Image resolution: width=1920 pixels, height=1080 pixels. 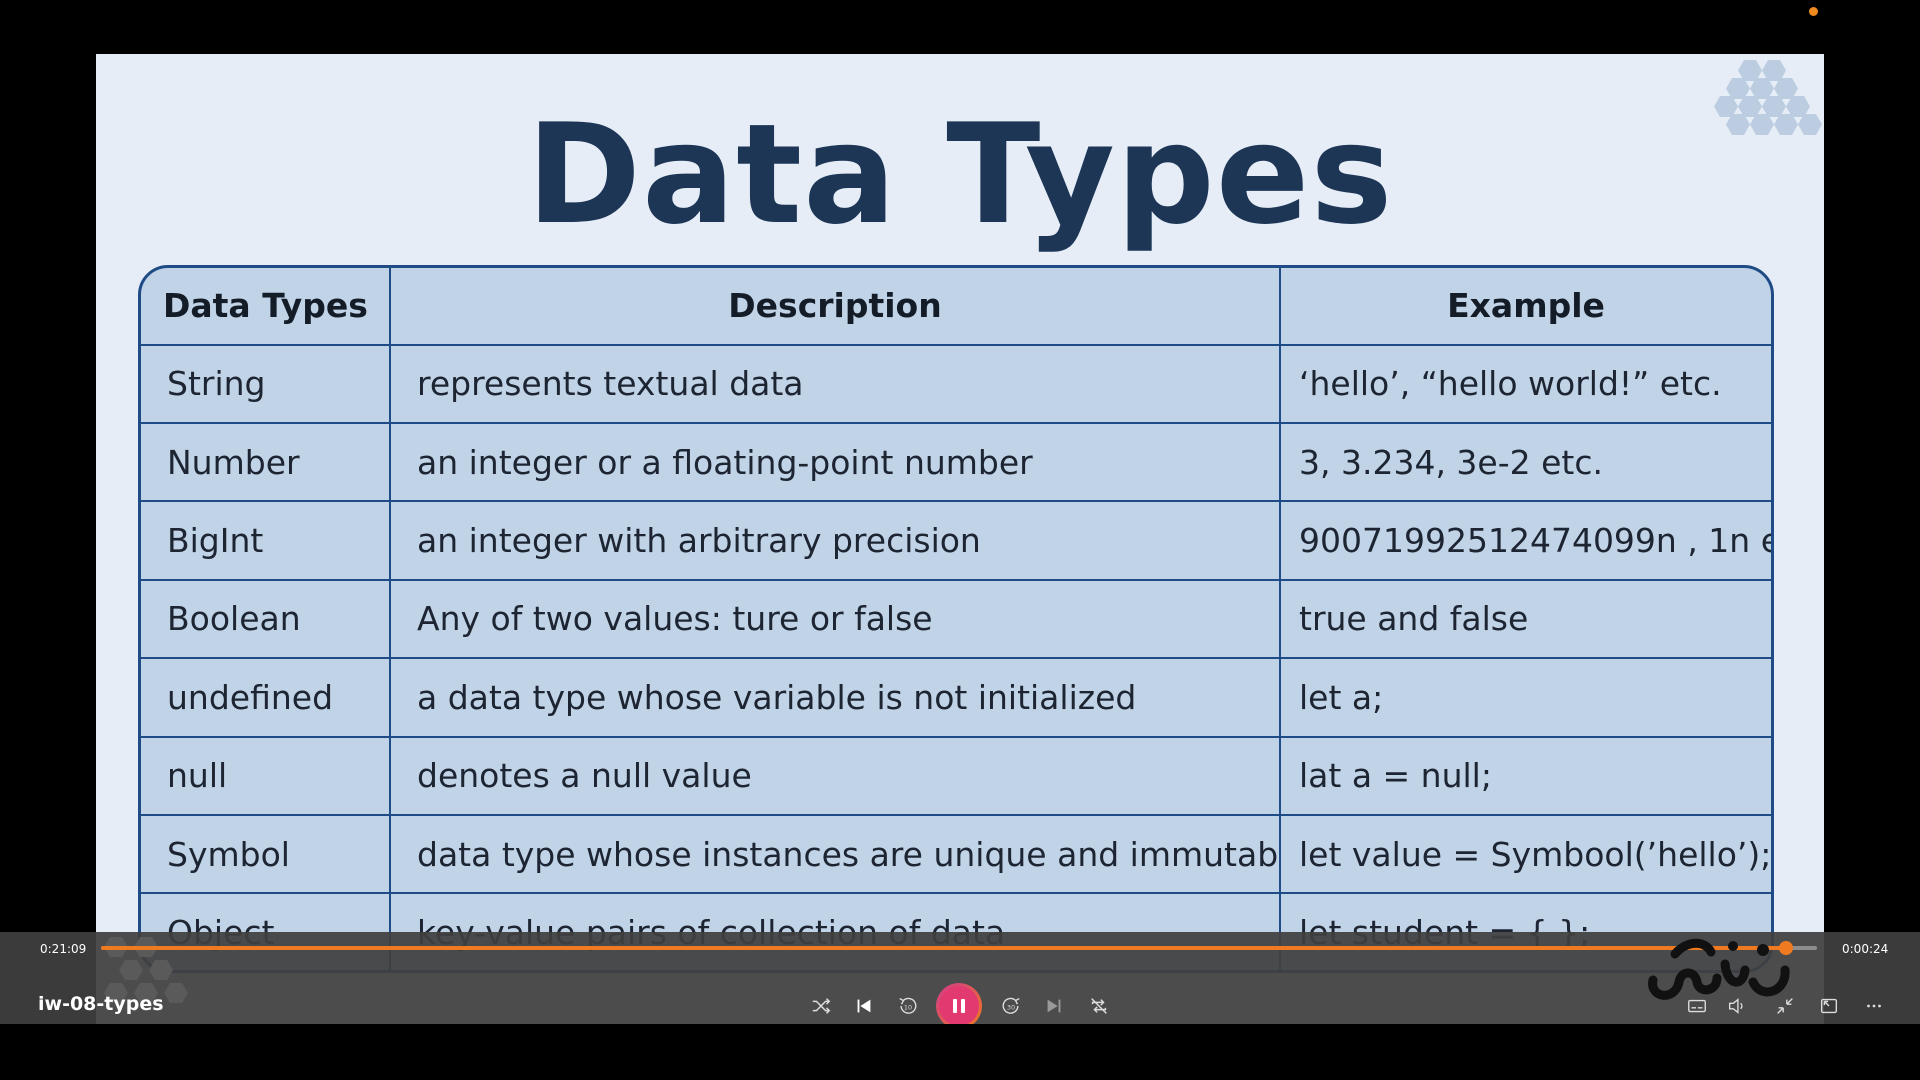 I want to click on remaining-time: 0:00:24, so click(x=1865, y=949).